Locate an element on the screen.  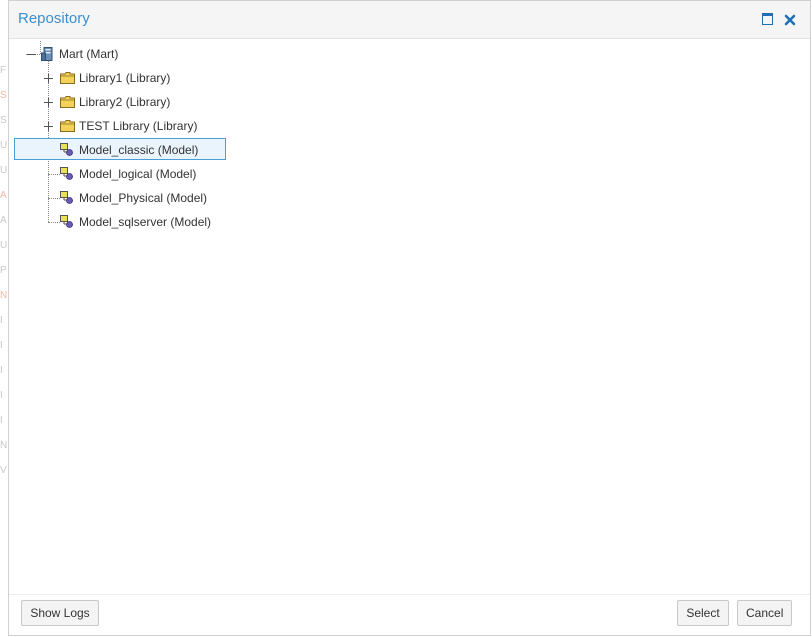
tree-node-model-sqlserver: Model_sqlserver (Model) is located at coordinates (145, 222).